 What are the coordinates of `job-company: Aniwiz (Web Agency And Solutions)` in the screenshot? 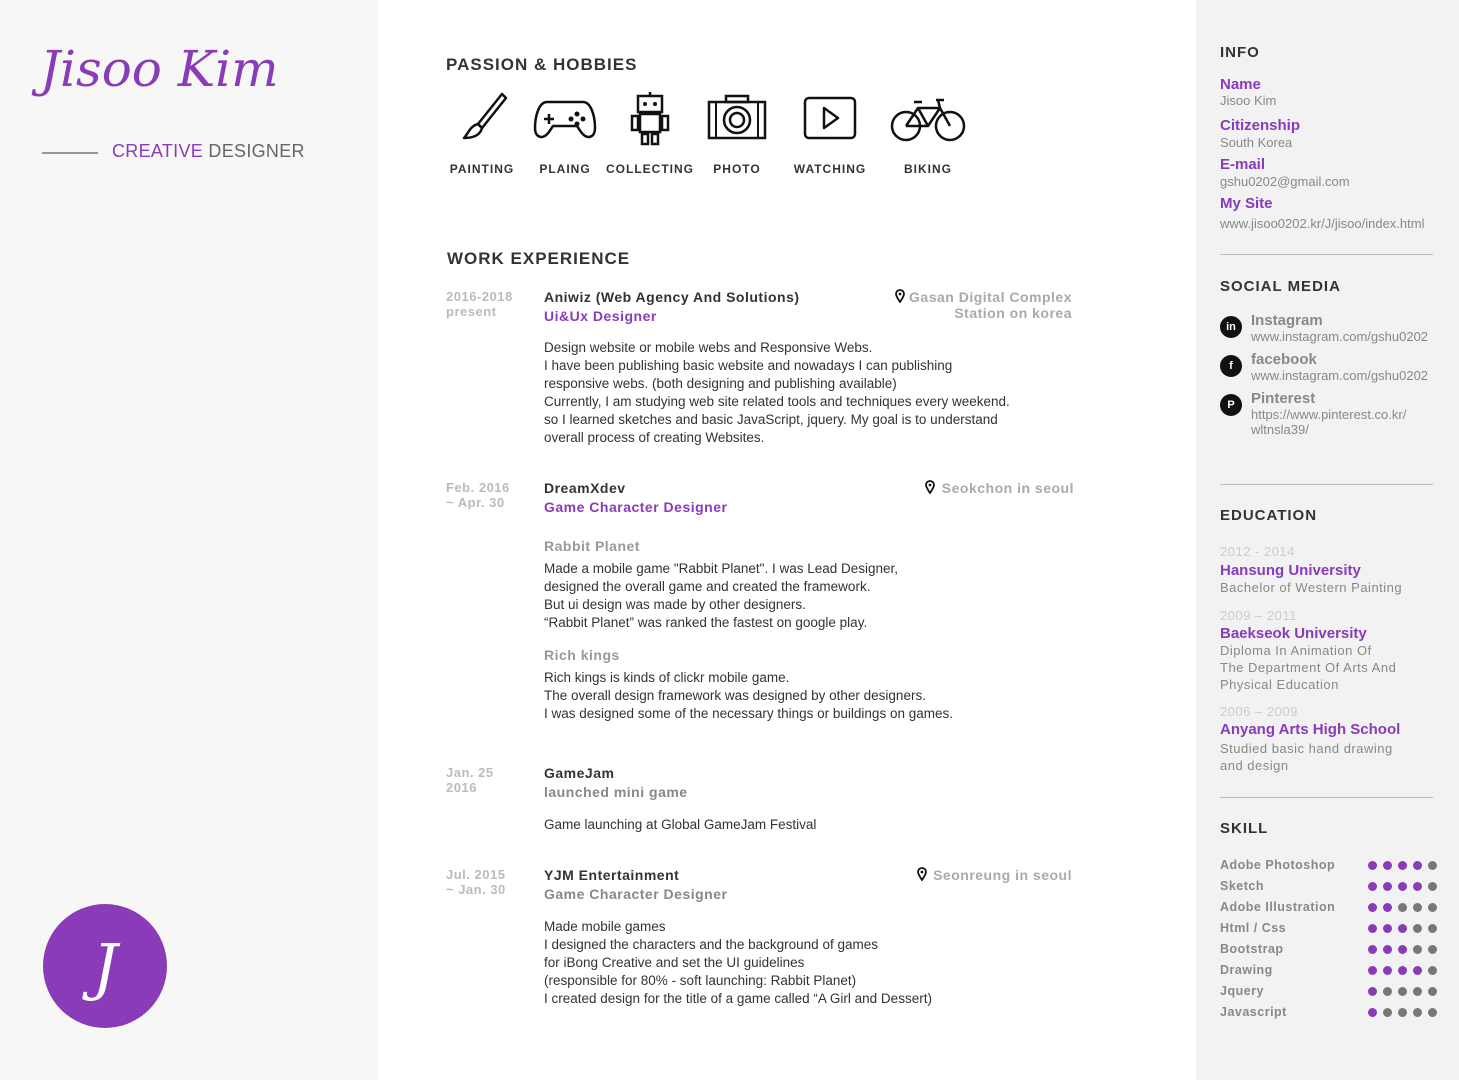 It's located at (672, 297).